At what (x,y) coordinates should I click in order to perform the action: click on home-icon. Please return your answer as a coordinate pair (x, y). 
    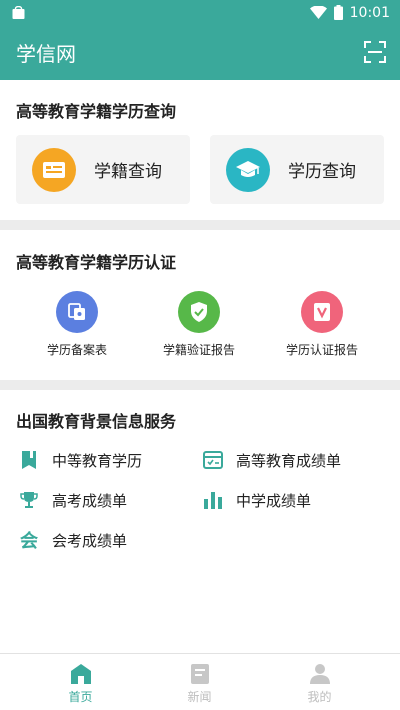
    Looking at the image, I should click on (80, 674).